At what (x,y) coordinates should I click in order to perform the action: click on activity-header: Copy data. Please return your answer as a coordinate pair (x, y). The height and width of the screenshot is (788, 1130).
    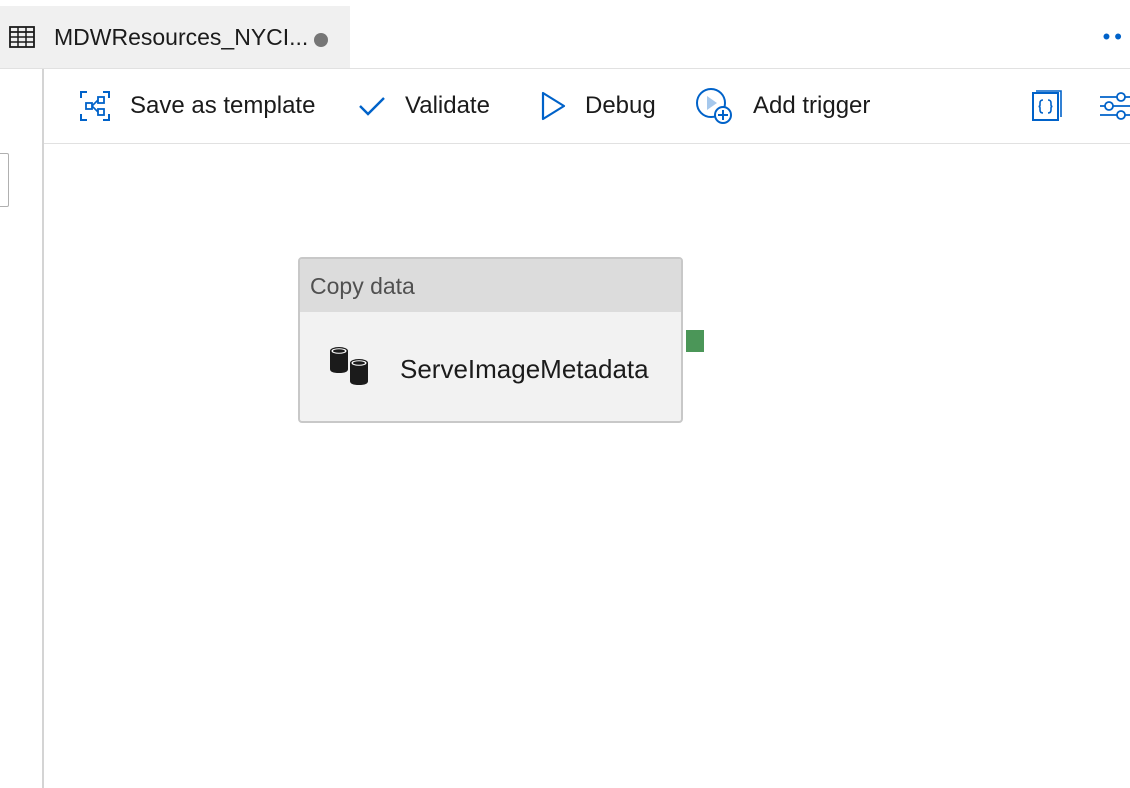
    Looking at the image, I should click on (490, 285).